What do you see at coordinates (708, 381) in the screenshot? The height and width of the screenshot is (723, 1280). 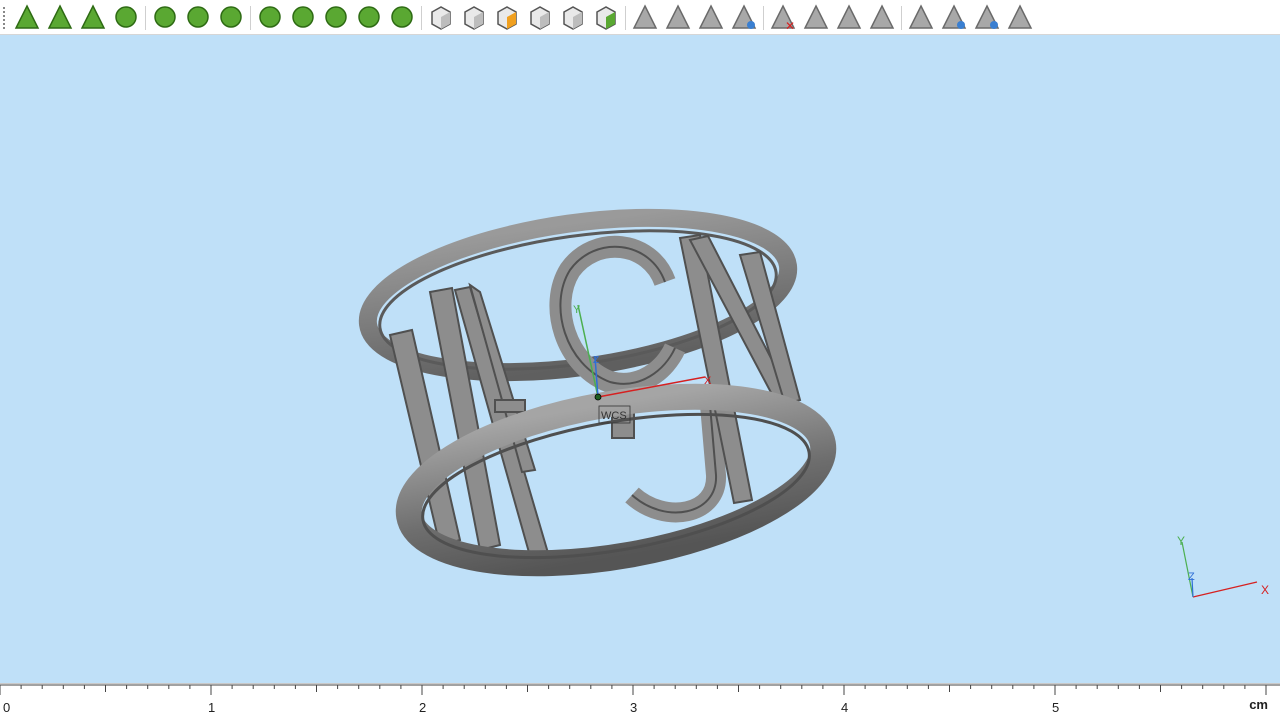 I see `wcs-x-label: X` at bounding box center [708, 381].